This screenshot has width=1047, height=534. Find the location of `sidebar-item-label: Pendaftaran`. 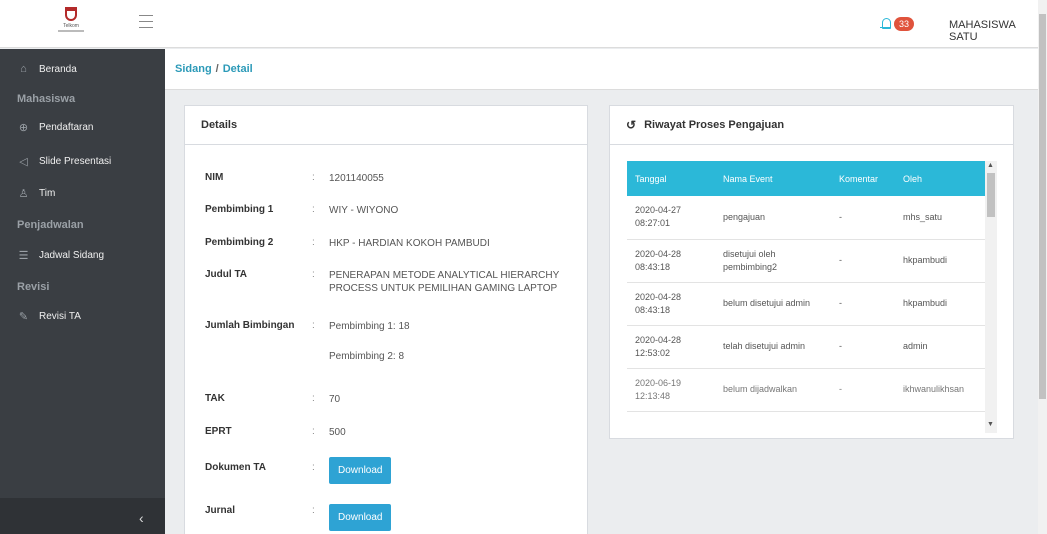

sidebar-item-label: Pendaftaran is located at coordinates (66, 127).